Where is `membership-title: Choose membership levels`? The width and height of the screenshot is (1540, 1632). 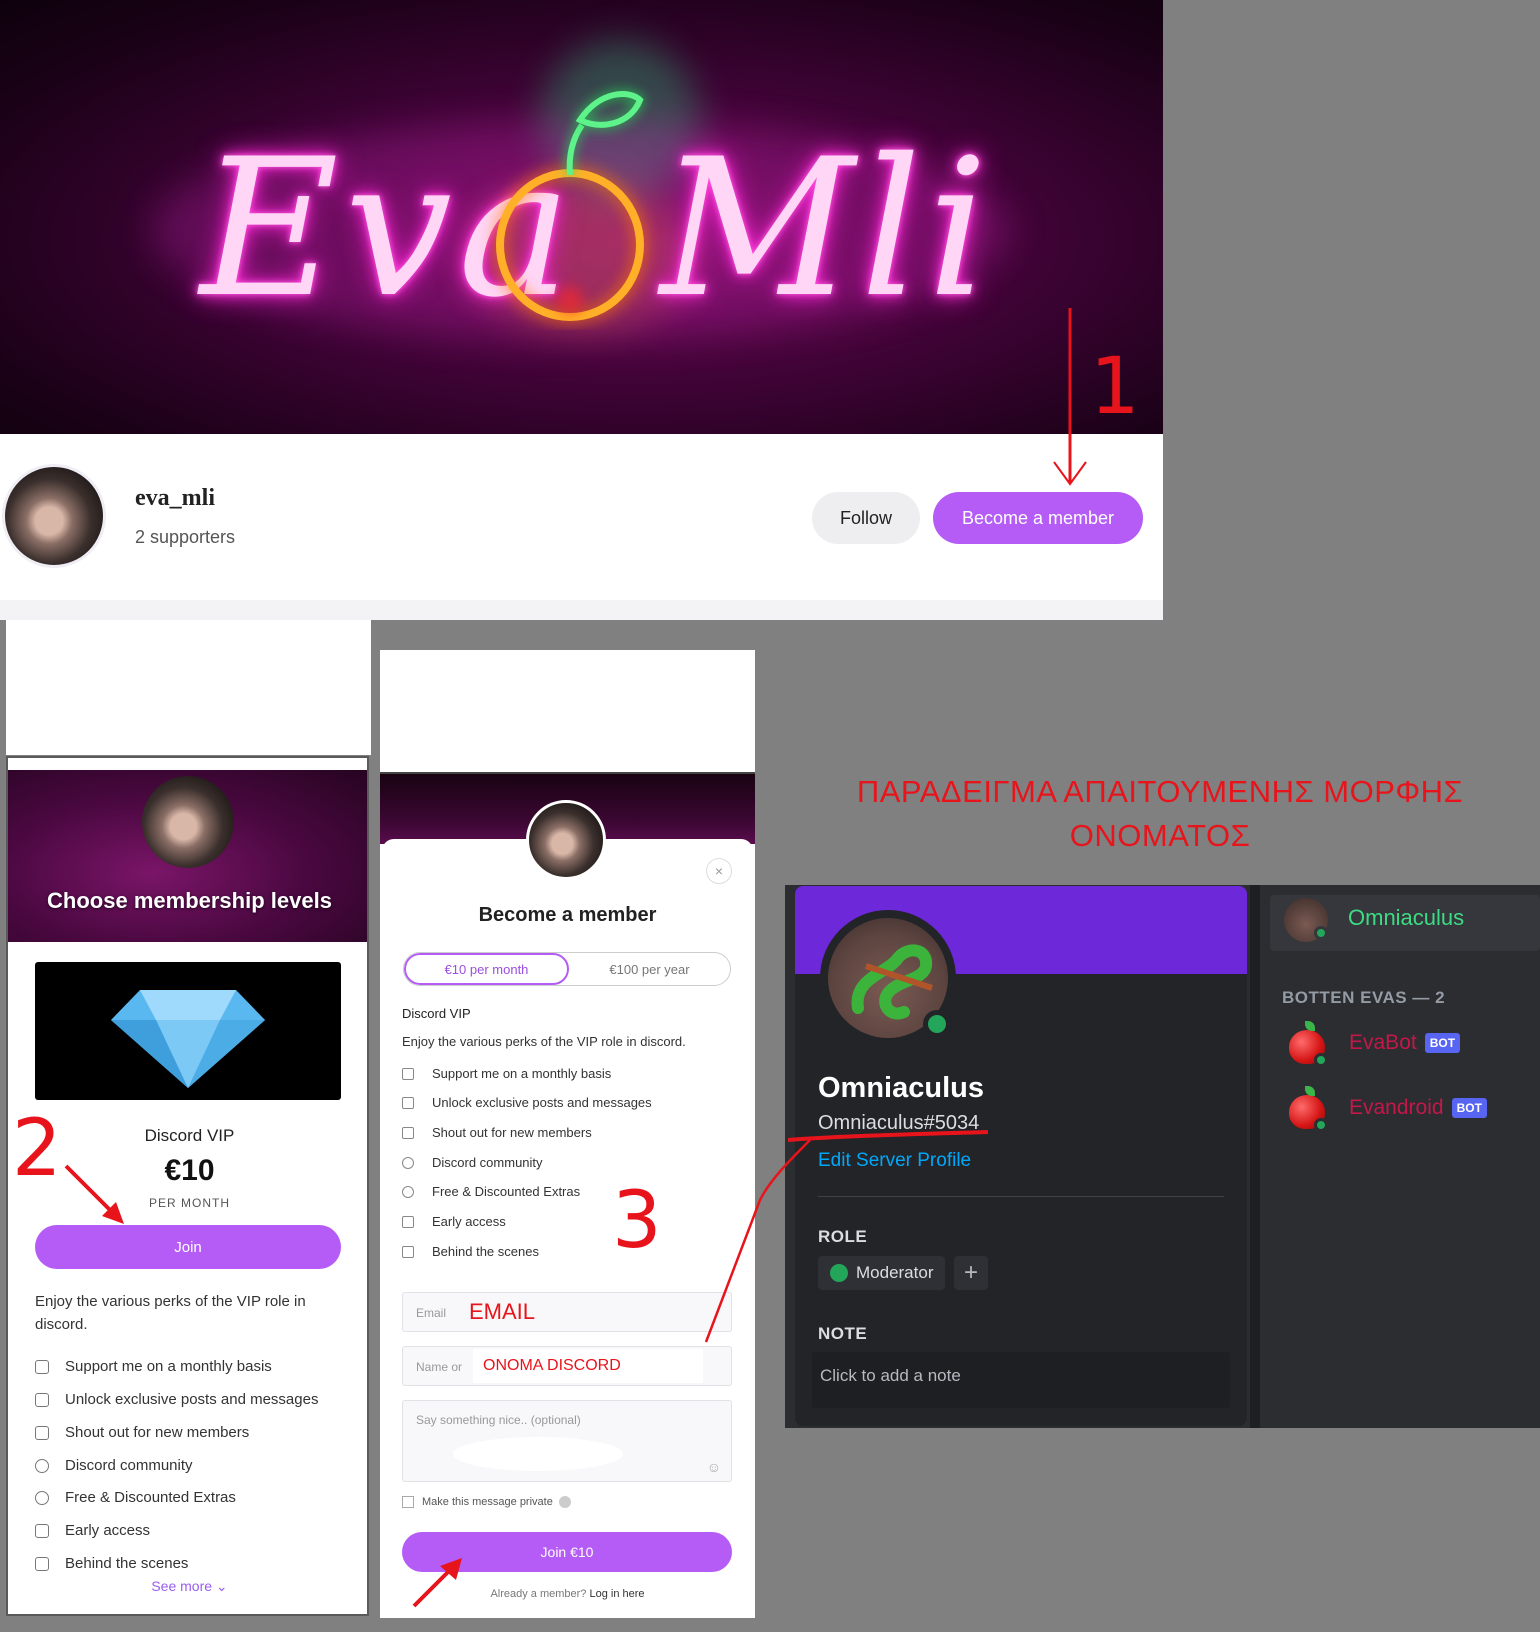 membership-title: Choose membership levels is located at coordinates (189, 900).